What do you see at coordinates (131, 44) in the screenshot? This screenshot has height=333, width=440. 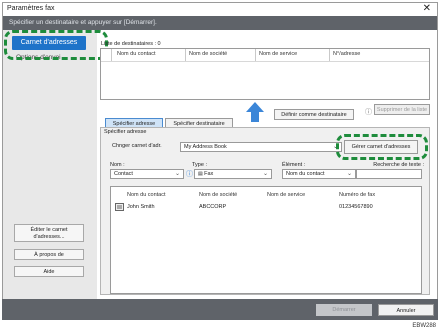 I see `recipient-list-label: Liste de destinataires : 0` at bounding box center [131, 44].